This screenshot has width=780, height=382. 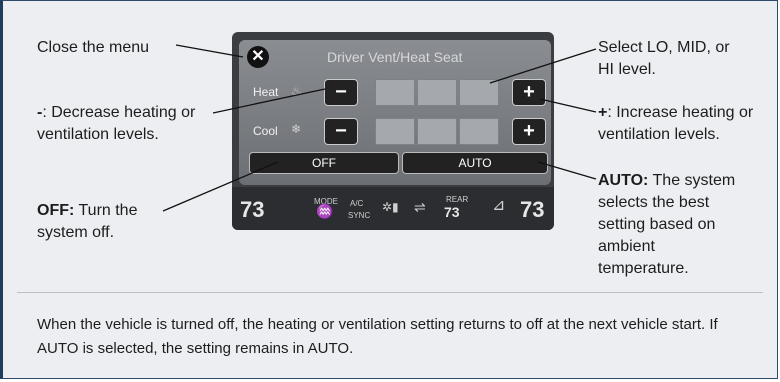 What do you see at coordinates (543, 66) in the screenshot?
I see `select-level-leader-line` at bounding box center [543, 66].